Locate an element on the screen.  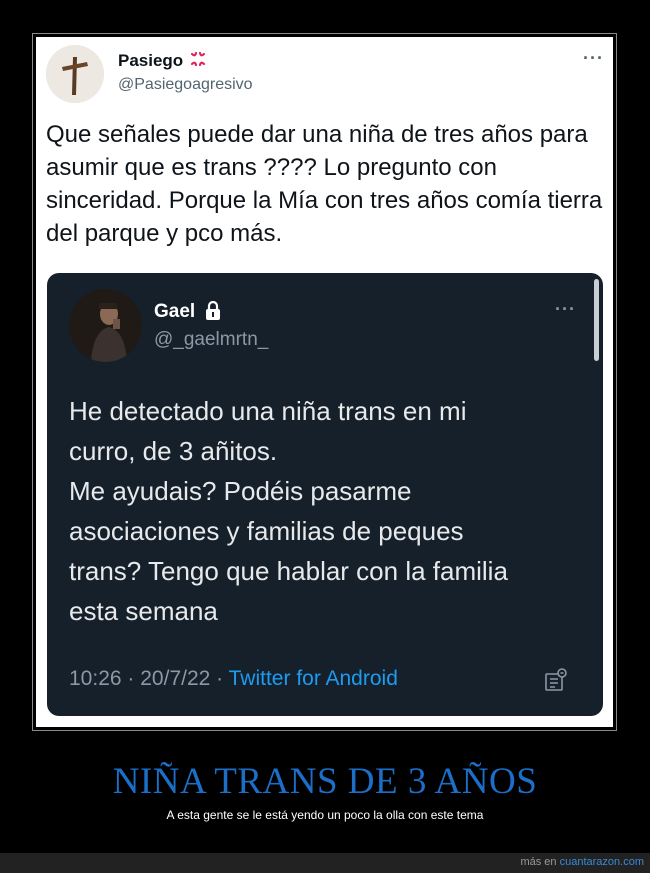
anger-symbol-icon is located at coordinates (198, 59).